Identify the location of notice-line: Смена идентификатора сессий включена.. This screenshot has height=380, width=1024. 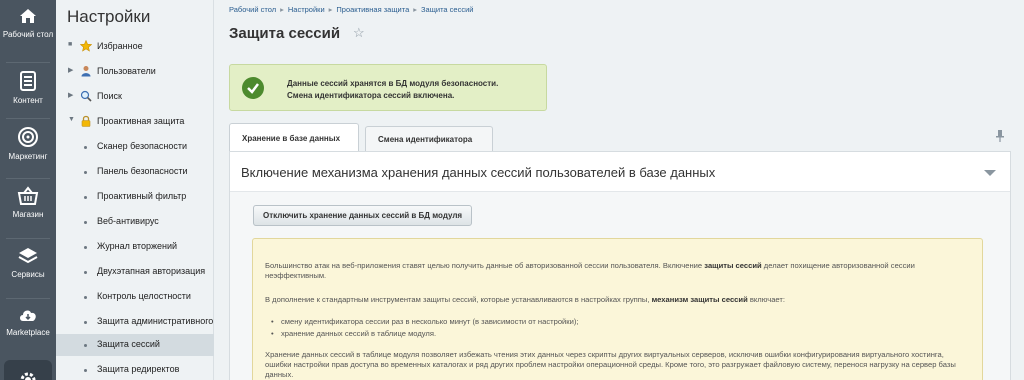
(371, 95).